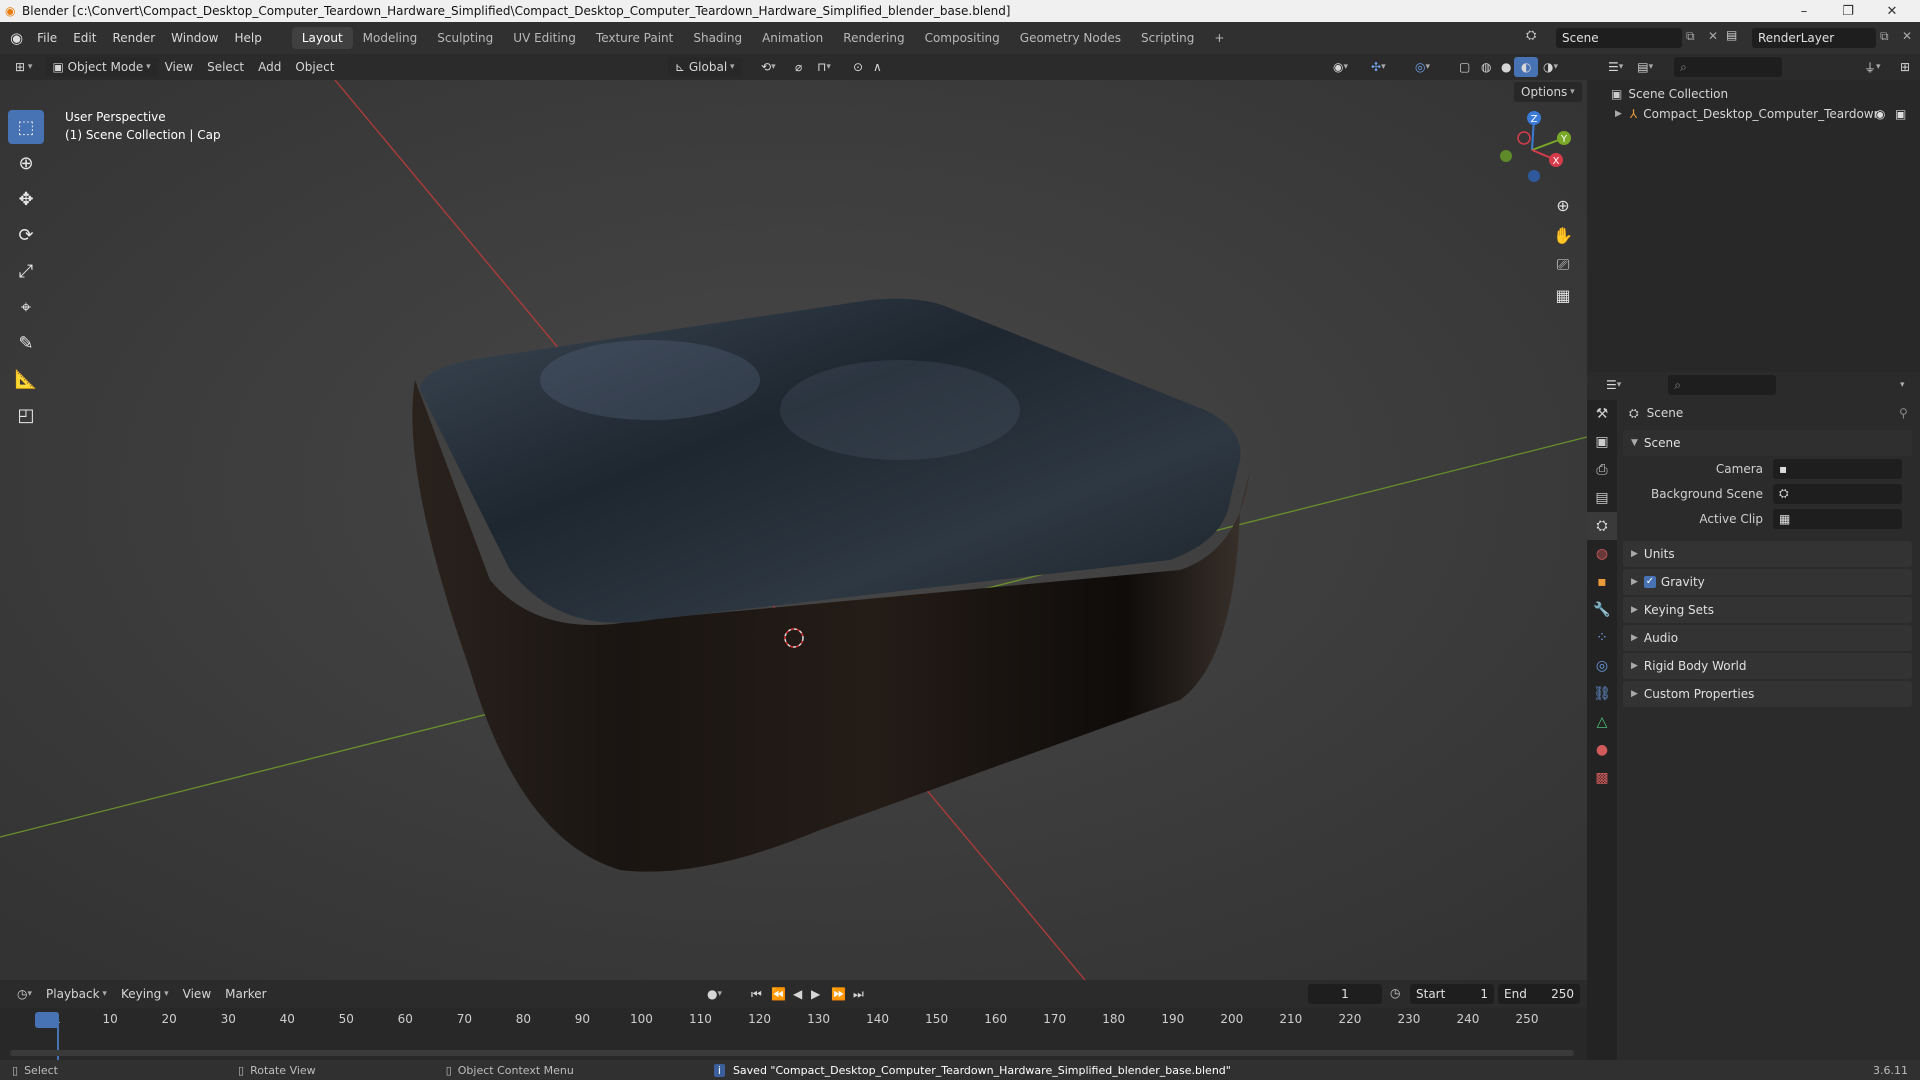  Describe the element at coordinates (873, 38) in the screenshot. I see `tab-rendering: Rendering` at that location.